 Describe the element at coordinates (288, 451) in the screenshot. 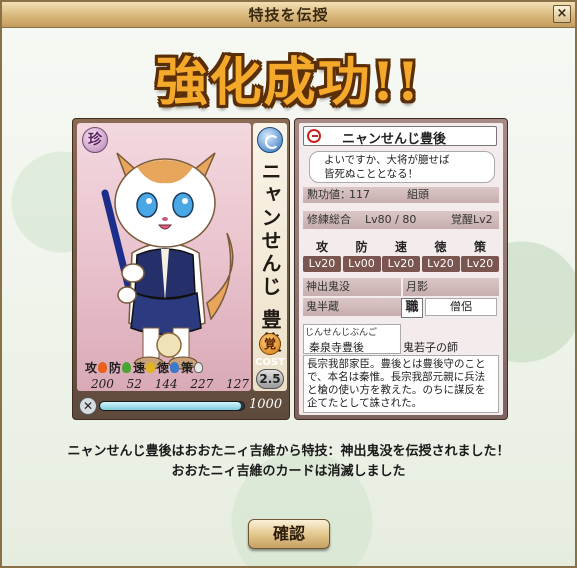

I see `result-message-1: ニャンせんじ豊後はおおたニィ吉維から特技：神出鬼没を伝授されました！` at that location.